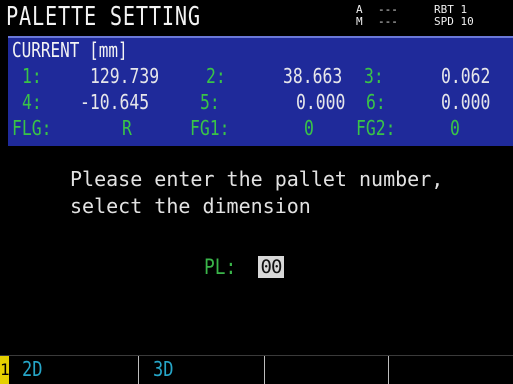 This screenshot has height=384, width=513. I want to click on instruction-line-2: select the dimension, so click(190, 206).